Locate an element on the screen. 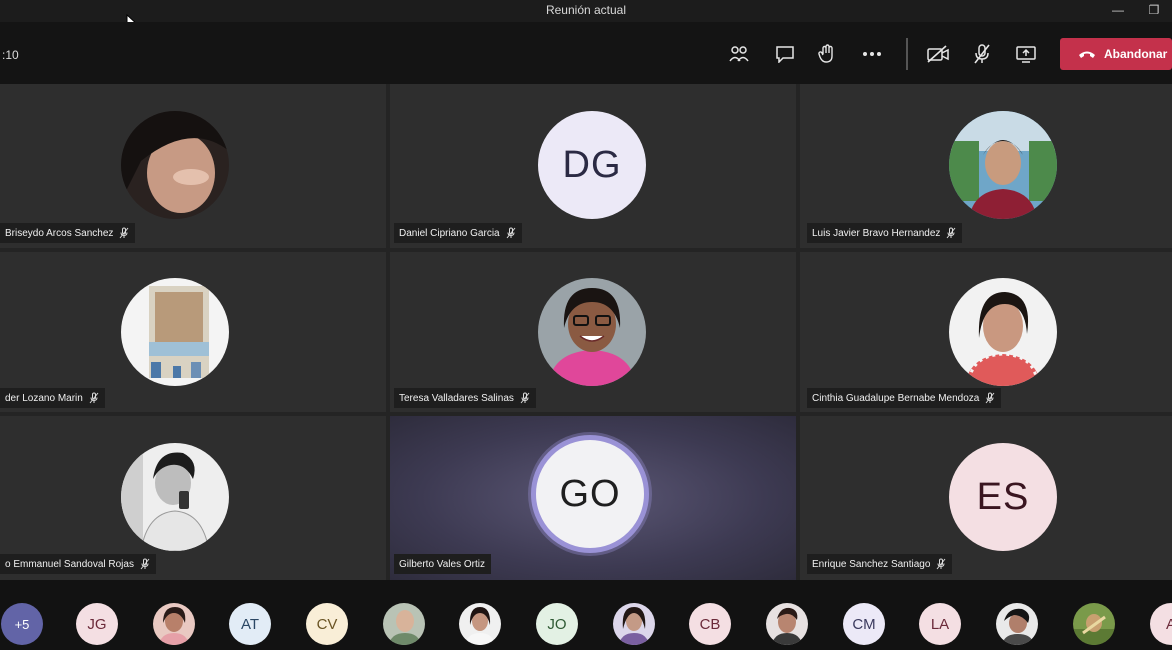 Image resolution: width=1172 pixels, height=650 pixels. participant-name-tag: Teresa Valladares Salinas is located at coordinates (465, 398).